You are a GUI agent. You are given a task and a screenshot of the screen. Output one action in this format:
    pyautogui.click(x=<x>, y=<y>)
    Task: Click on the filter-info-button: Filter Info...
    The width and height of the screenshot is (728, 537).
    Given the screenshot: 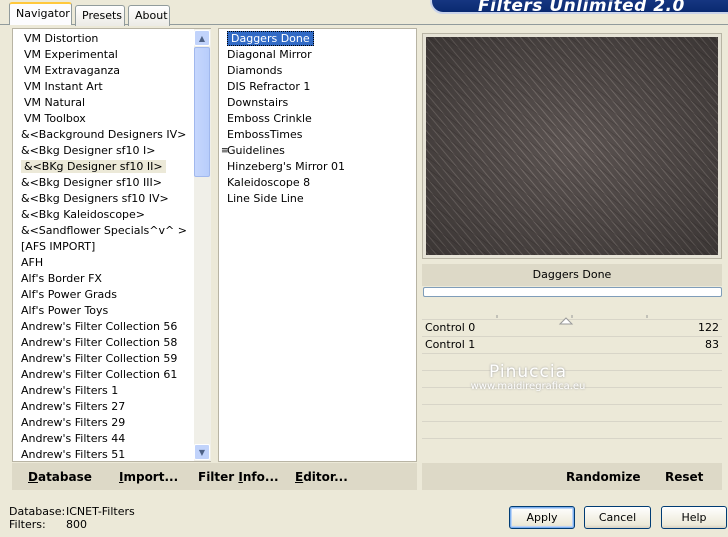 What is the action you would take?
    pyautogui.click(x=238, y=477)
    